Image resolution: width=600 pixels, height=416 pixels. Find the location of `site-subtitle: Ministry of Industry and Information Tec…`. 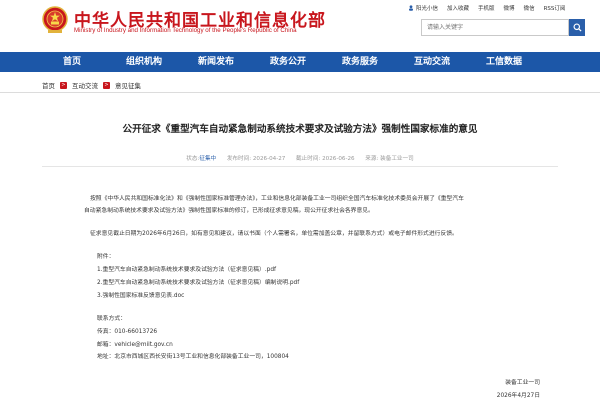

site-subtitle: Ministry of Industry and Information Tec… is located at coordinates (185, 30).